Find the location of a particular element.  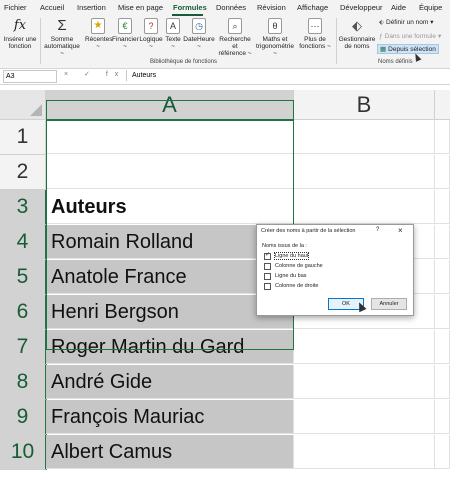

row-header: 2 is located at coordinates (23, 172).